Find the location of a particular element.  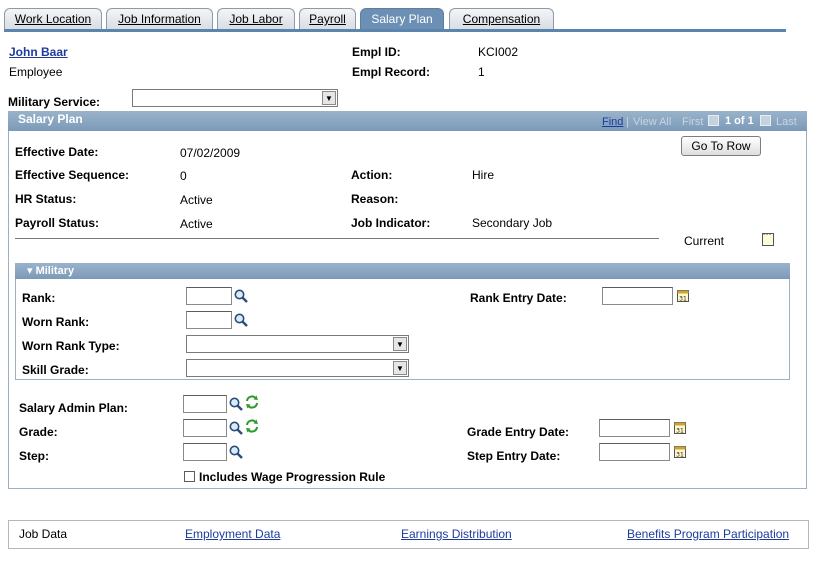

rank-input is located at coordinates (209, 296).